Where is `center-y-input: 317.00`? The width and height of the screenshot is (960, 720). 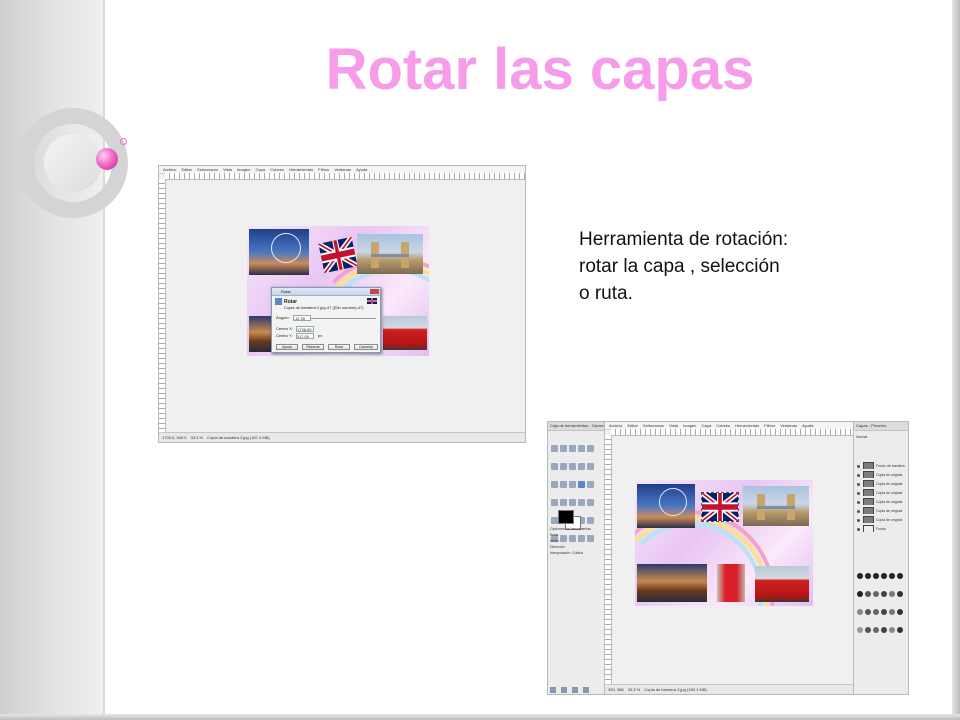
center-y-input: 317.00 is located at coordinates (304, 336).